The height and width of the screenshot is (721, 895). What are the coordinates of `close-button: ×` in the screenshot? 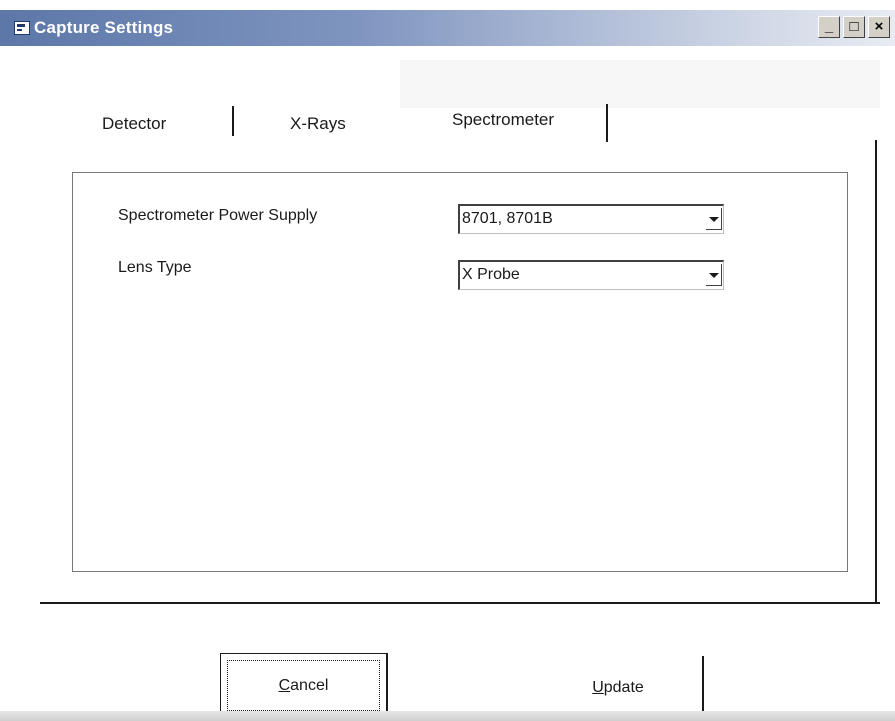 It's located at (879, 27).